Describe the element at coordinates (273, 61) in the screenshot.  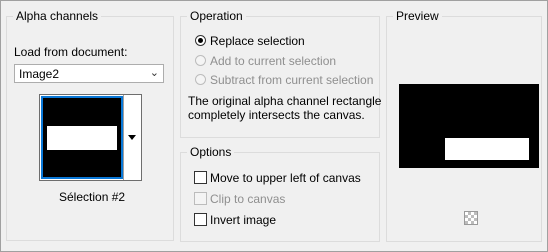
I see `add-to-selection-label: Add to current selection` at that location.